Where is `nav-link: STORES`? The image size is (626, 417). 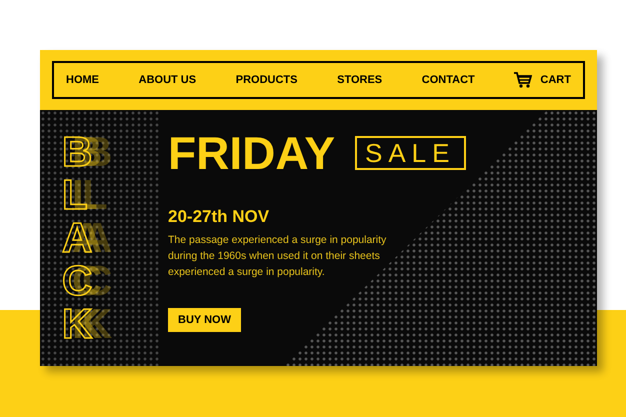 nav-link: STORES is located at coordinates (359, 80).